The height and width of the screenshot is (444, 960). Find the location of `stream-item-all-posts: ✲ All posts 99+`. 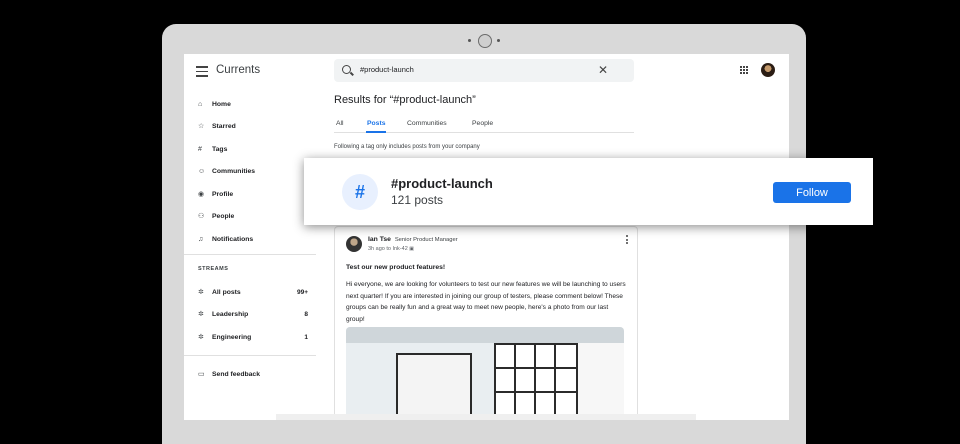

stream-item-all-posts: ✲ All posts 99+ is located at coordinates (253, 292).